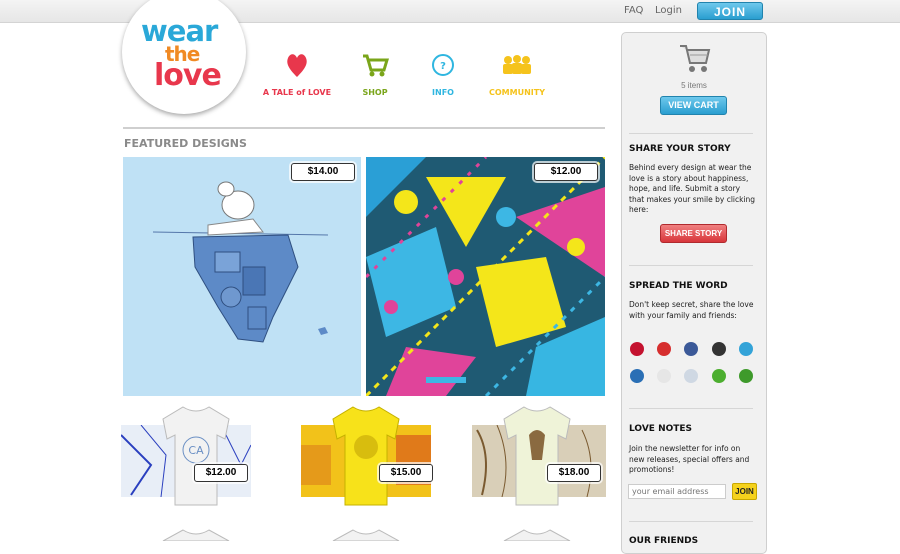 This screenshot has width=900, height=554. What do you see at coordinates (637, 376) in the screenshot?
I see `delicious-icon` at bounding box center [637, 376].